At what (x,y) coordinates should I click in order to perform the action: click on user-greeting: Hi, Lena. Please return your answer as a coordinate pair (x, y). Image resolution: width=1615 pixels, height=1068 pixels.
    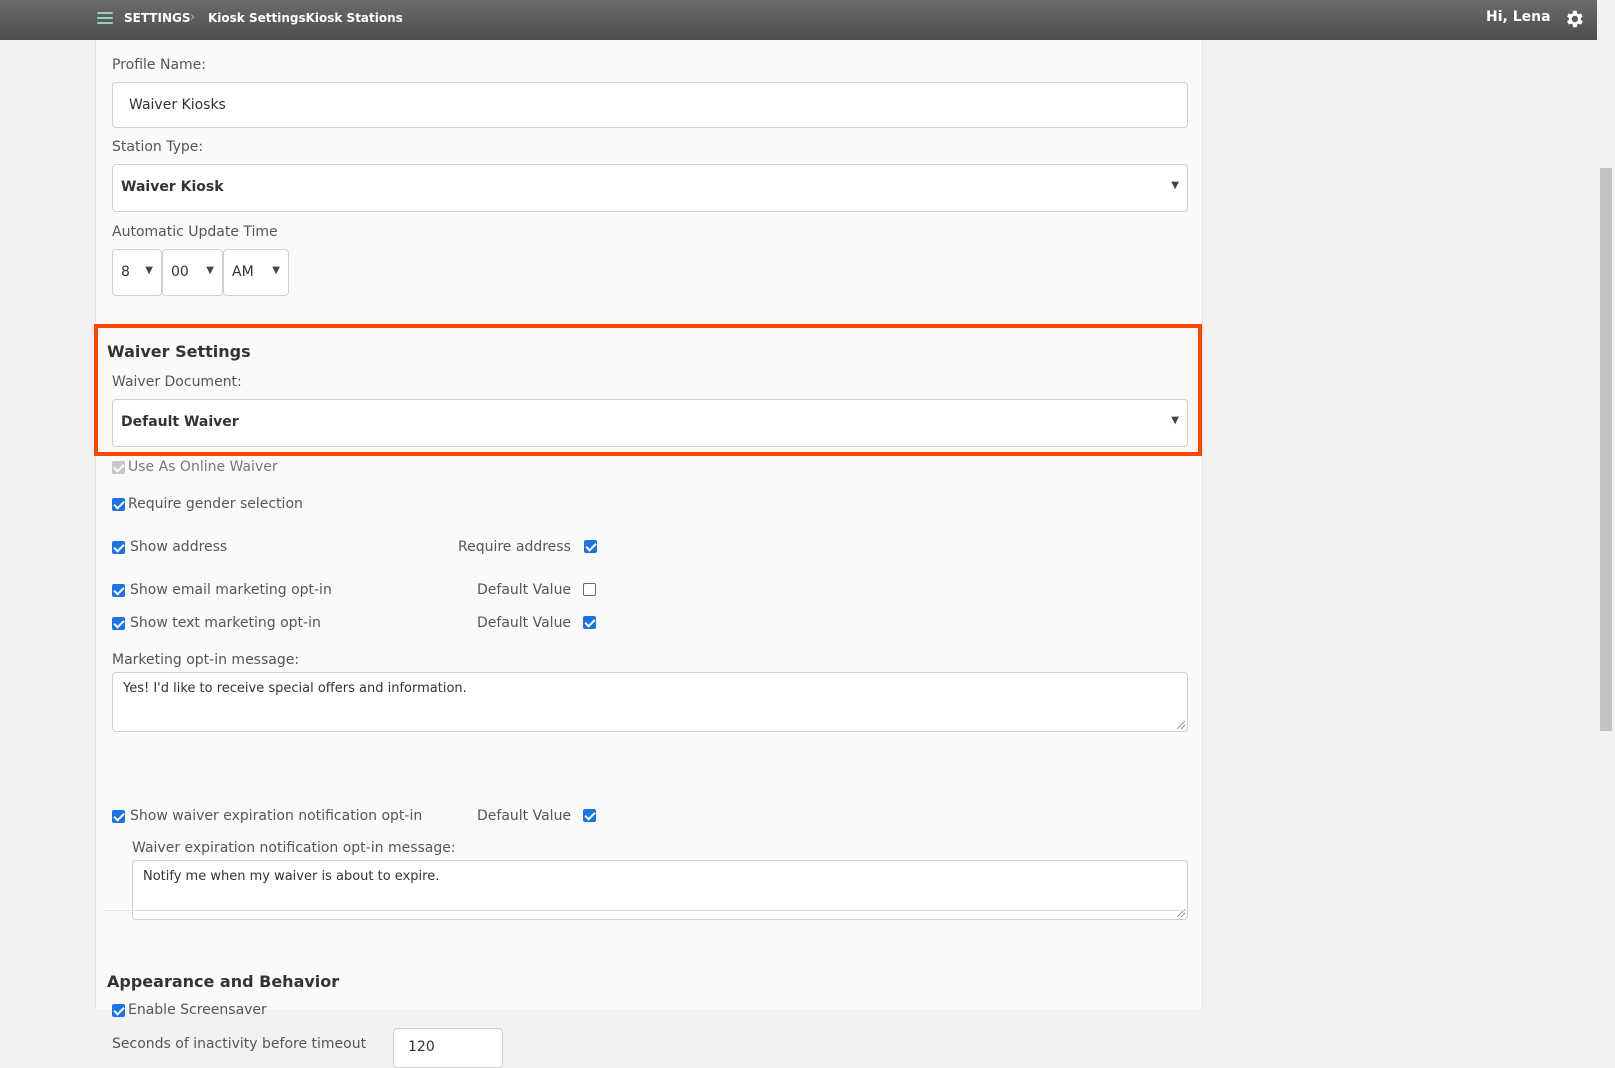
    Looking at the image, I should click on (1518, 17).